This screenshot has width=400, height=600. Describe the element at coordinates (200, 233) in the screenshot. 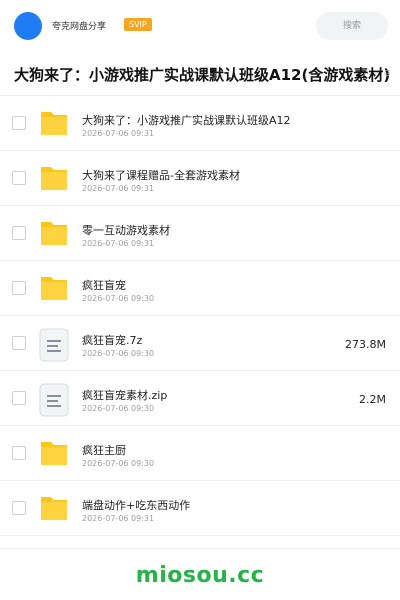

I see `file-row: 零一互动游戏素材 2026-07-06 09:31` at that location.